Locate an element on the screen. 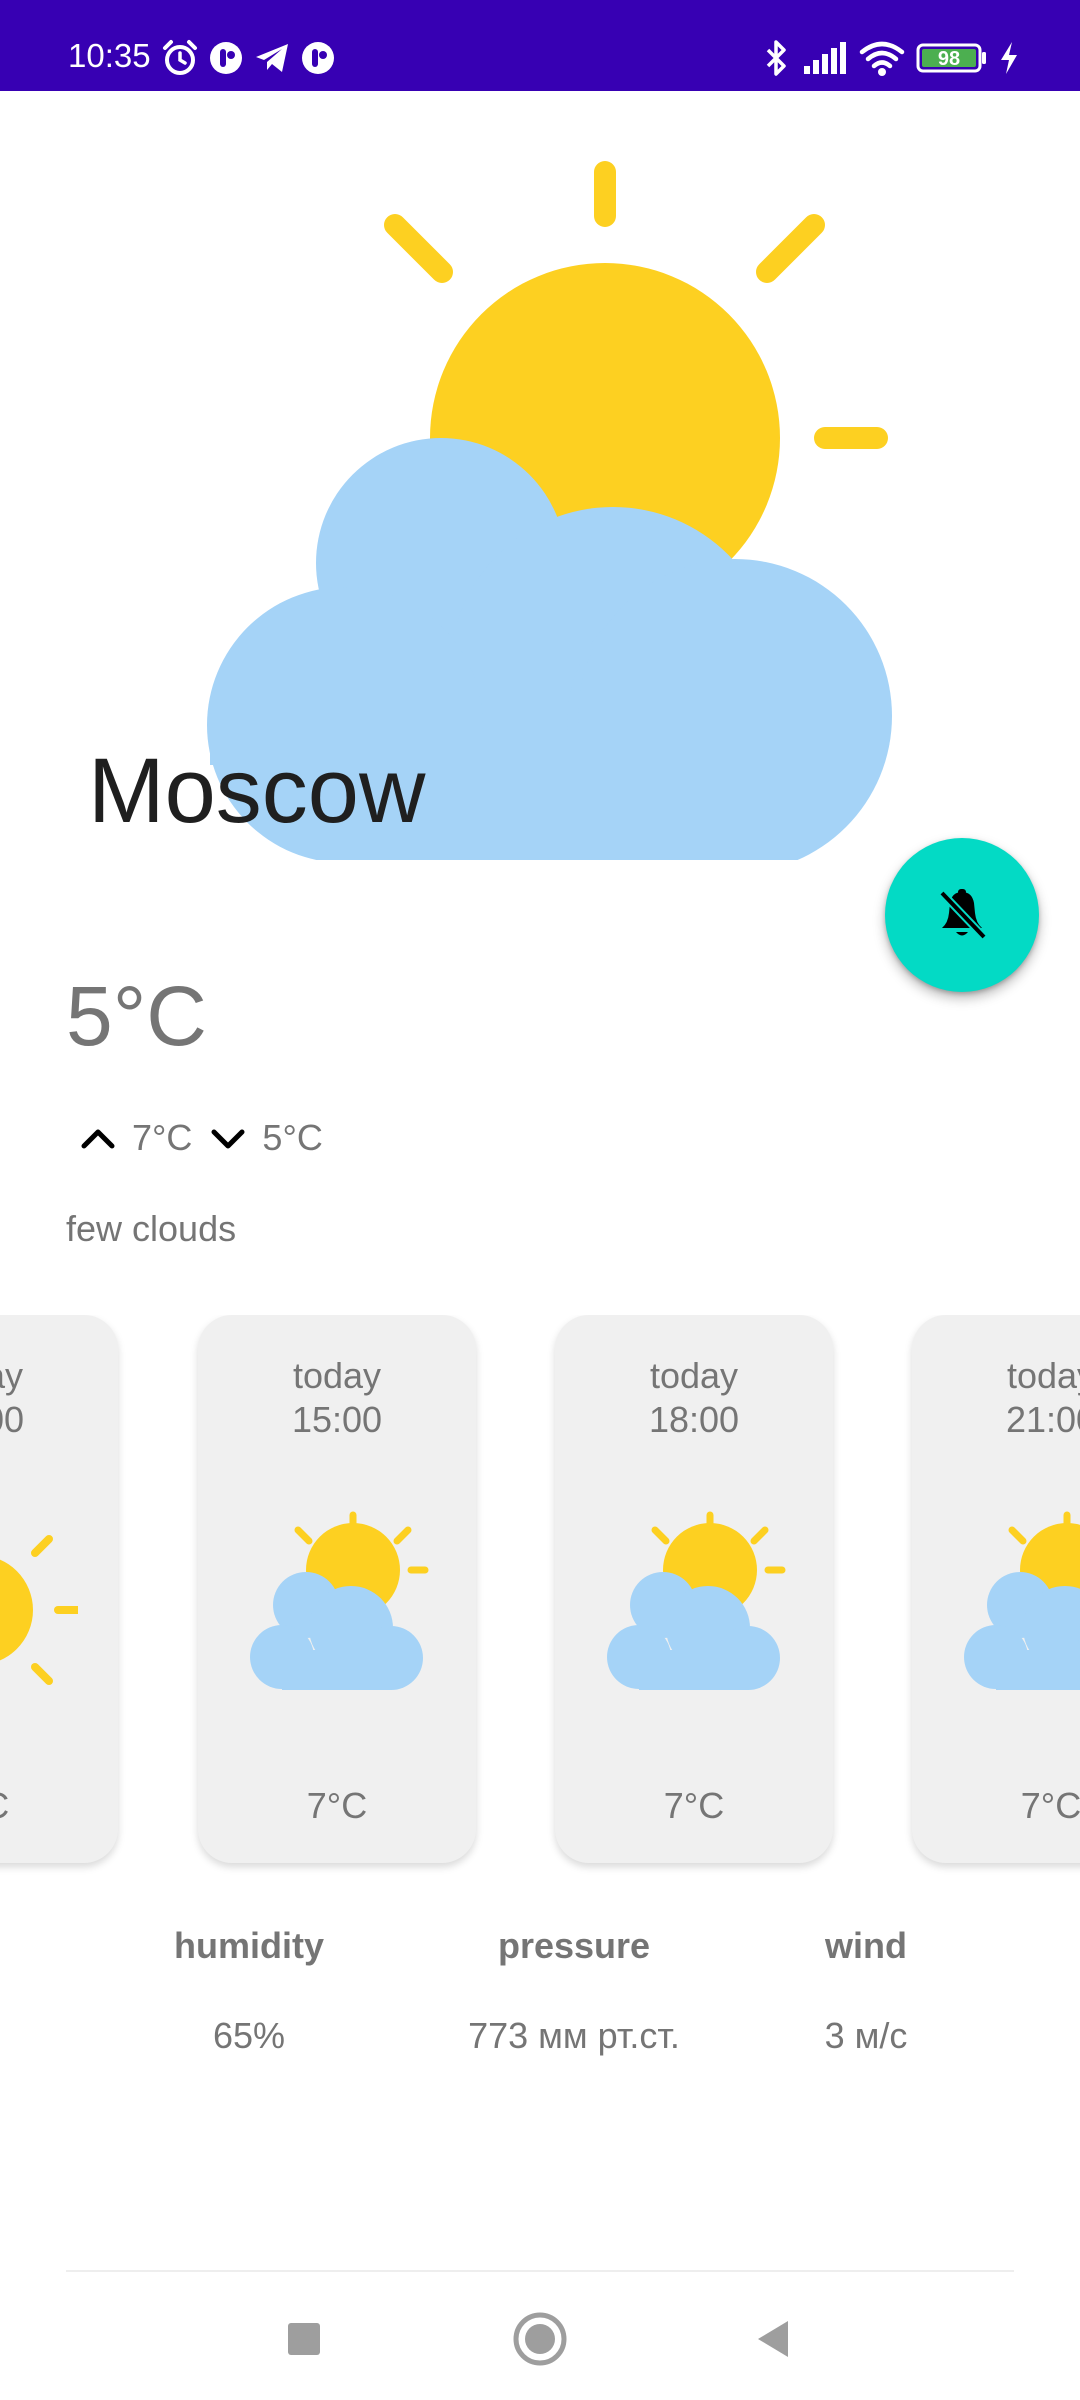  bluetooth-icon is located at coordinates (776, 58).